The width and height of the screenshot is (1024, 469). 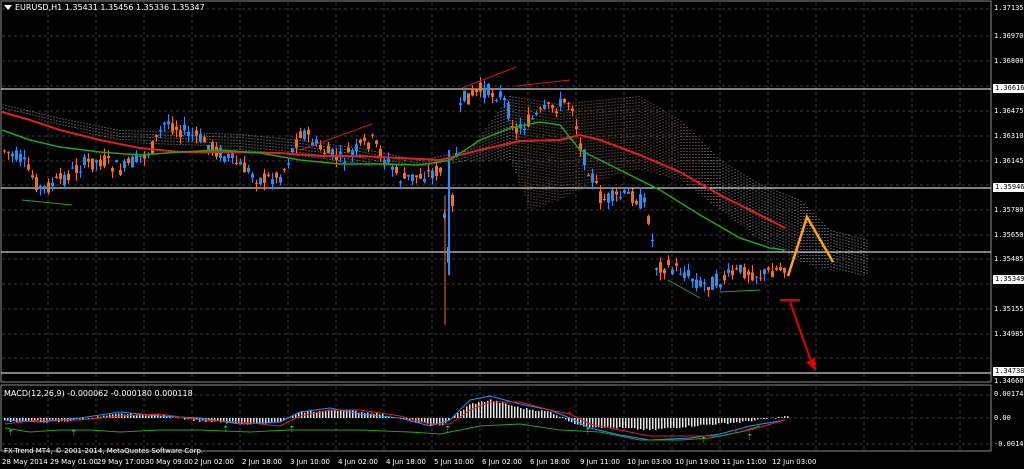 What do you see at coordinates (1009, 136) in the screenshot?
I see `price-label: 1.36310` at bounding box center [1009, 136].